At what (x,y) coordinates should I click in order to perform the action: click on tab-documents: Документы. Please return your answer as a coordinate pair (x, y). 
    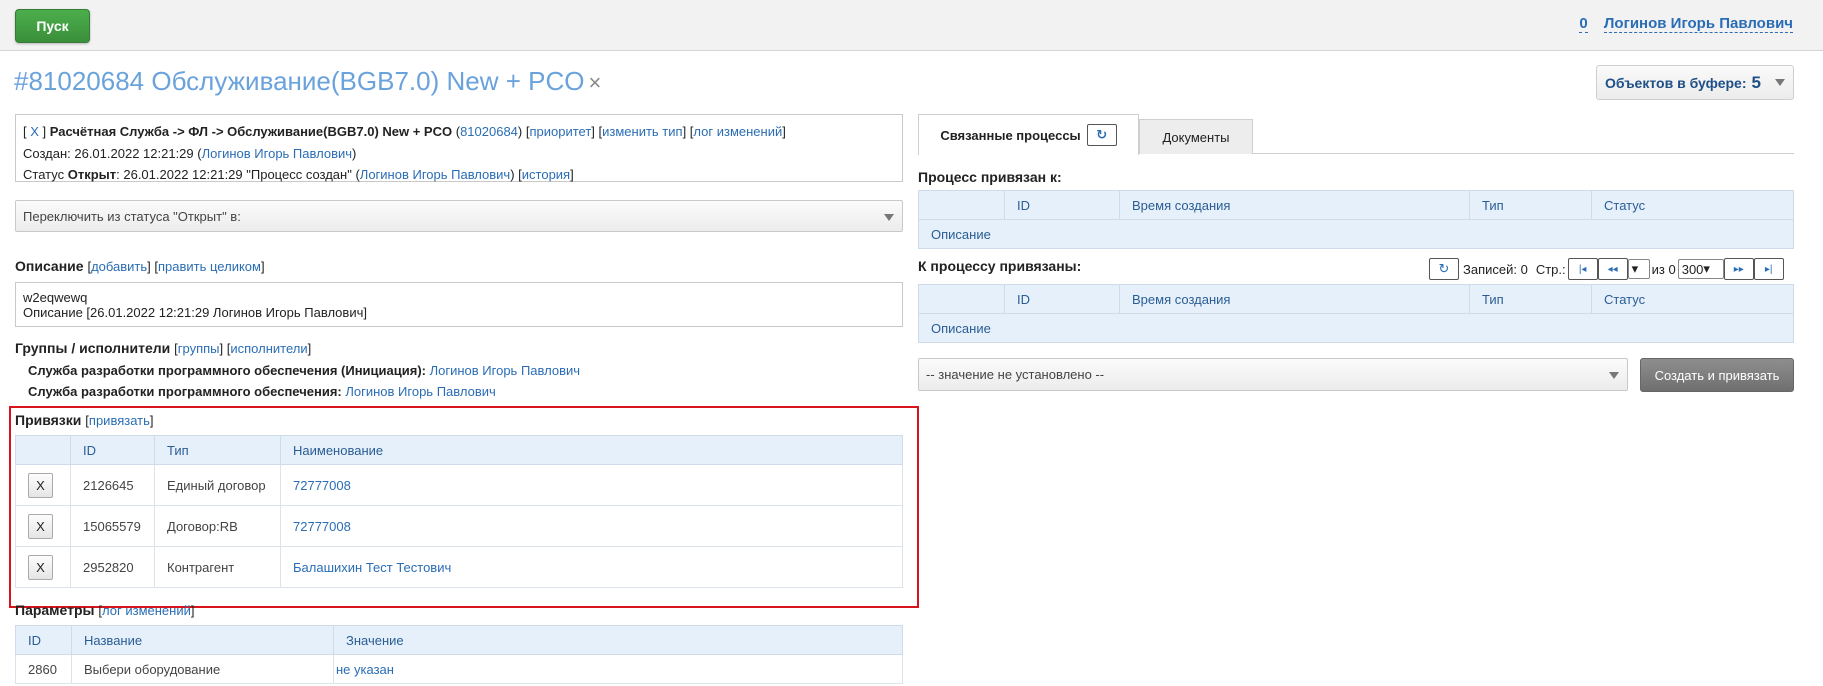
    Looking at the image, I should click on (1196, 136).